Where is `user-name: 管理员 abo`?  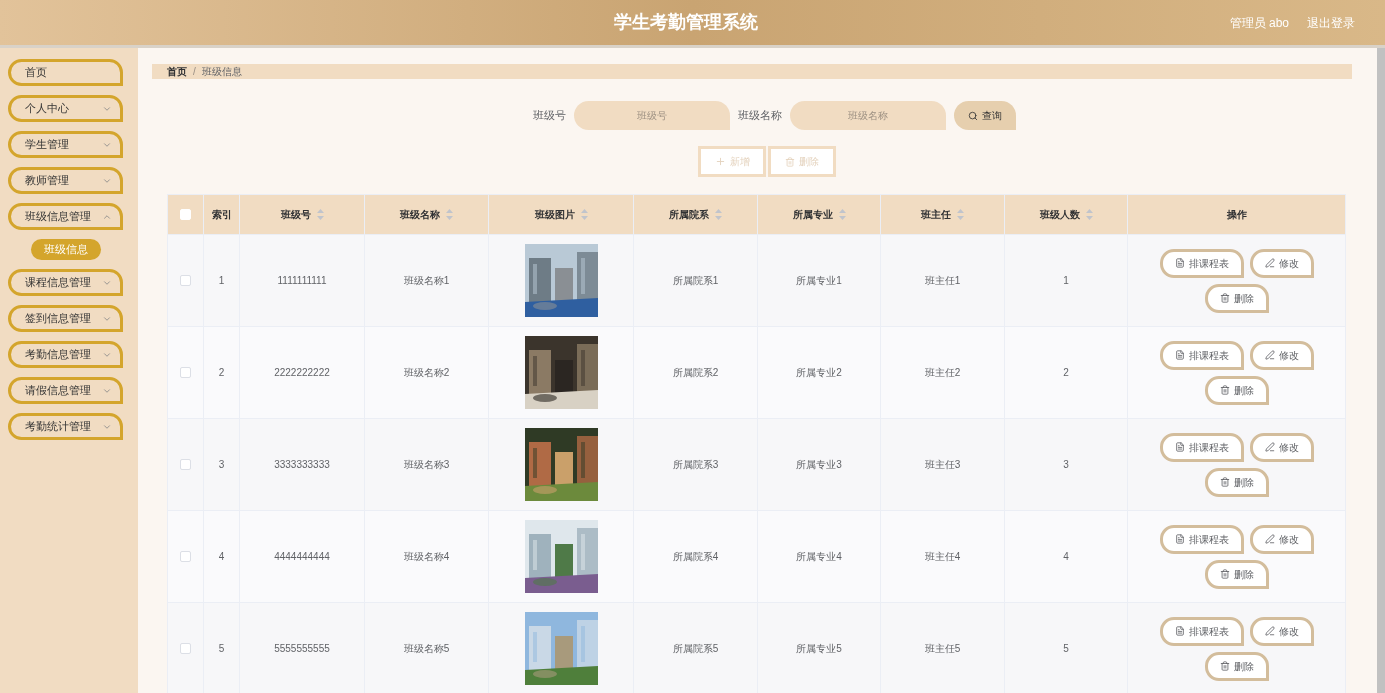
user-name: 管理员 abo is located at coordinates (1259, 23).